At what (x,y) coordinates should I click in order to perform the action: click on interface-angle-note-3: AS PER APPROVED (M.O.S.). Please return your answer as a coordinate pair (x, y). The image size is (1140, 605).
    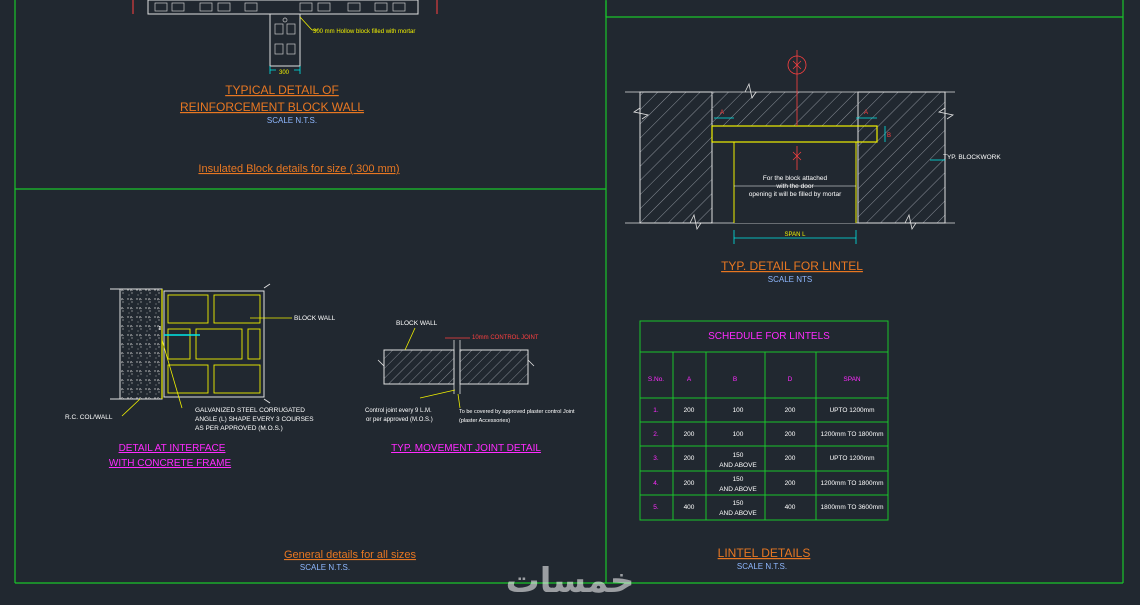
    Looking at the image, I should click on (239, 428).